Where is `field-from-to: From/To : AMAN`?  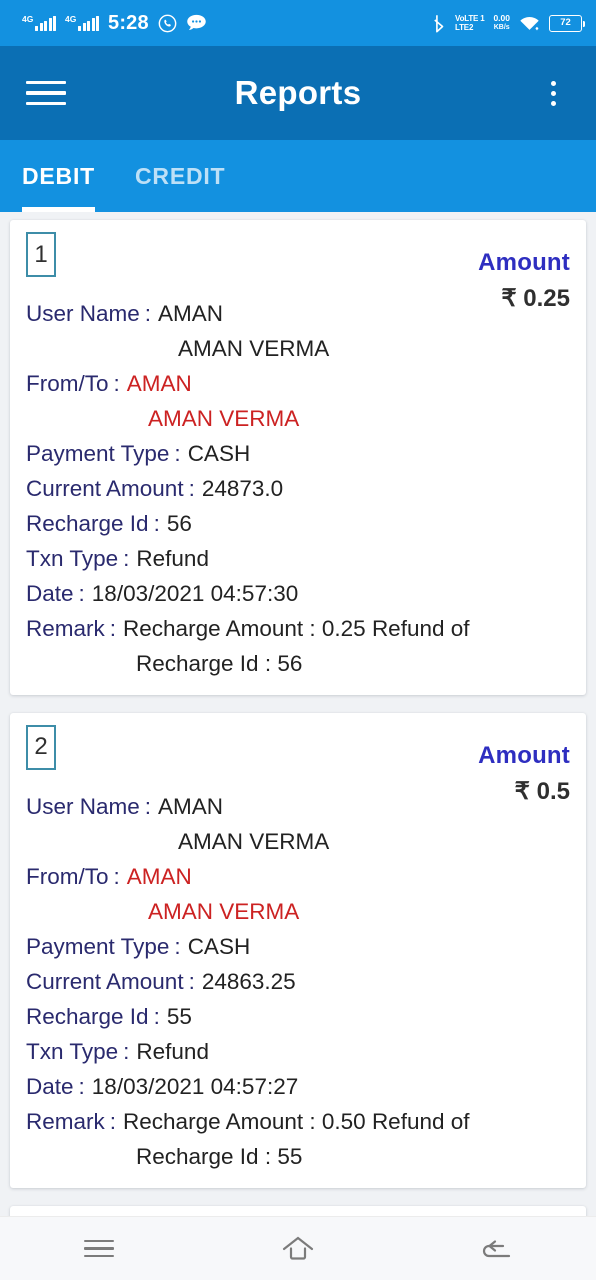 field-from-to: From/To : AMAN is located at coordinates (298, 876).